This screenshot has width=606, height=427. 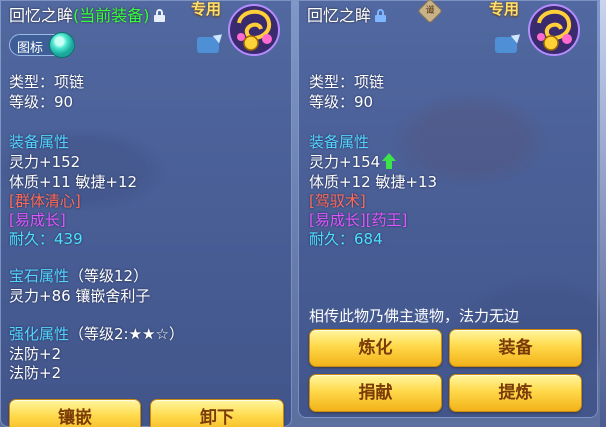 What do you see at coordinates (345, 162) in the screenshot?
I see `attr-line: 灵力+154` at bounding box center [345, 162].